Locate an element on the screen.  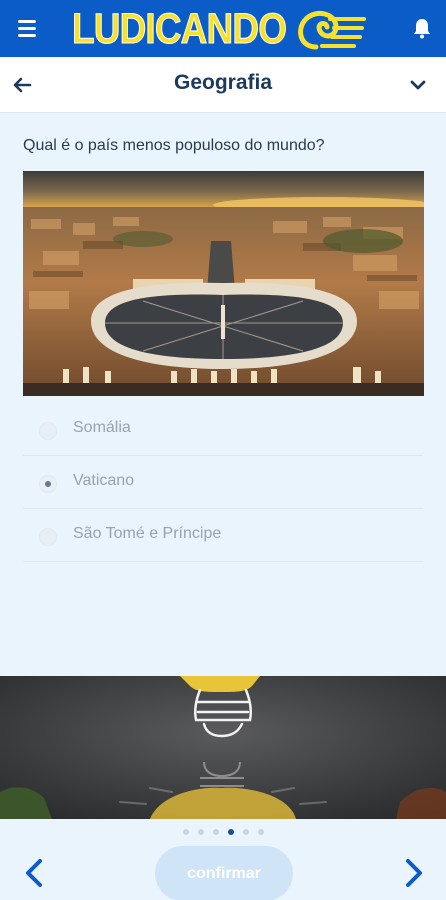
ludicando-logo: LUDICANDO is located at coordinates (219, 29).